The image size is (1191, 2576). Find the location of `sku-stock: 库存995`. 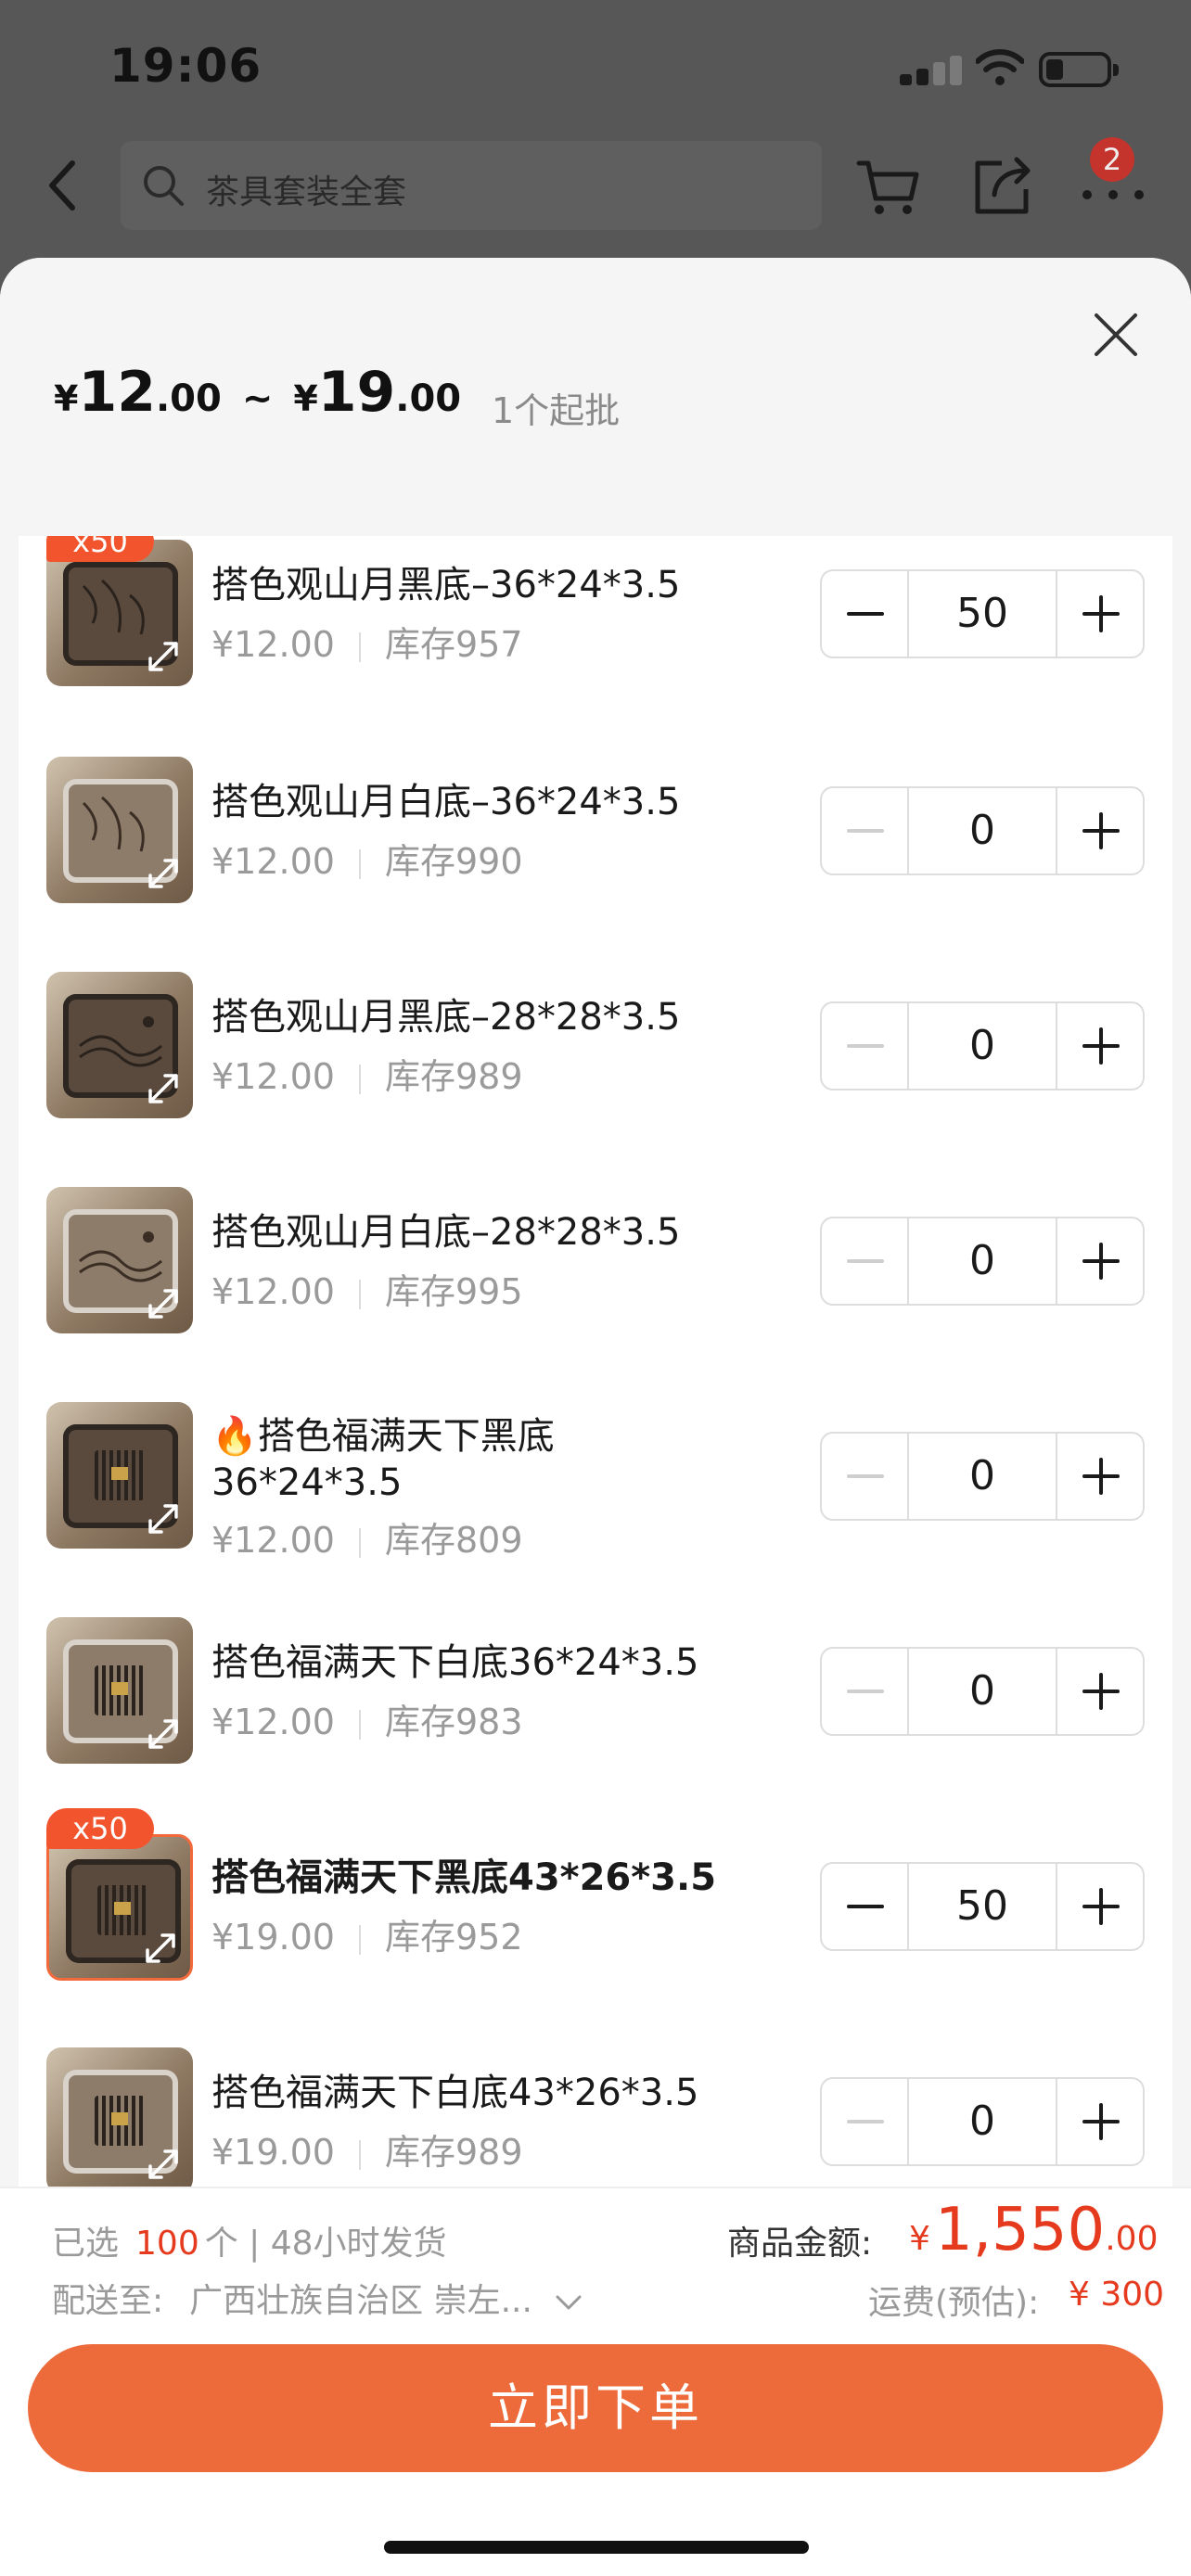

sku-stock: 库存995 is located at coordinates (453, 1291).